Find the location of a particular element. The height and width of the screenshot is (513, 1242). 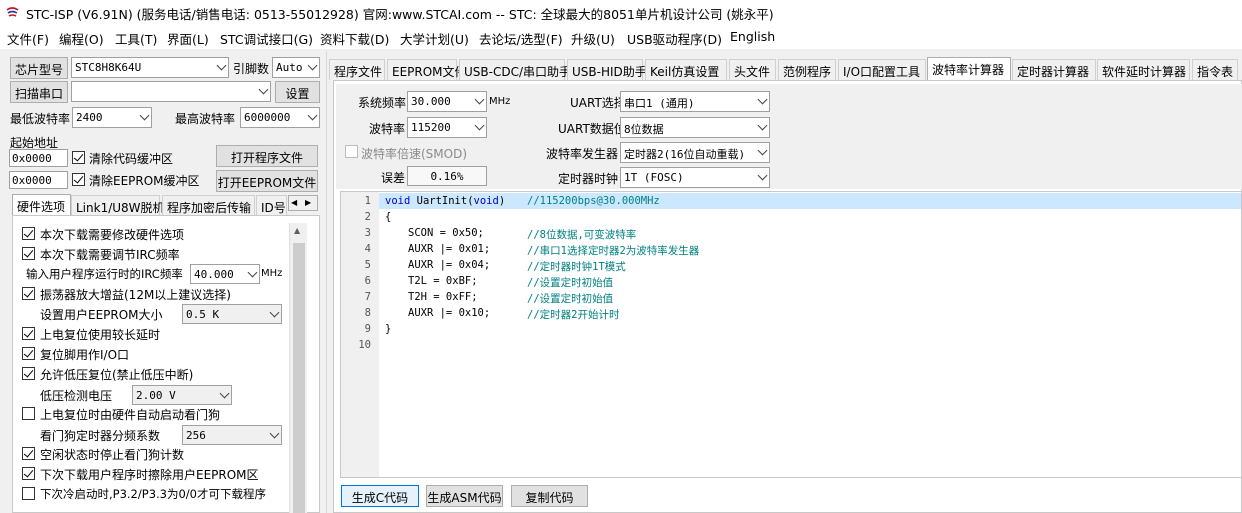

tab-instruction-table: 指令表 is located at coordinates (1215, 69).